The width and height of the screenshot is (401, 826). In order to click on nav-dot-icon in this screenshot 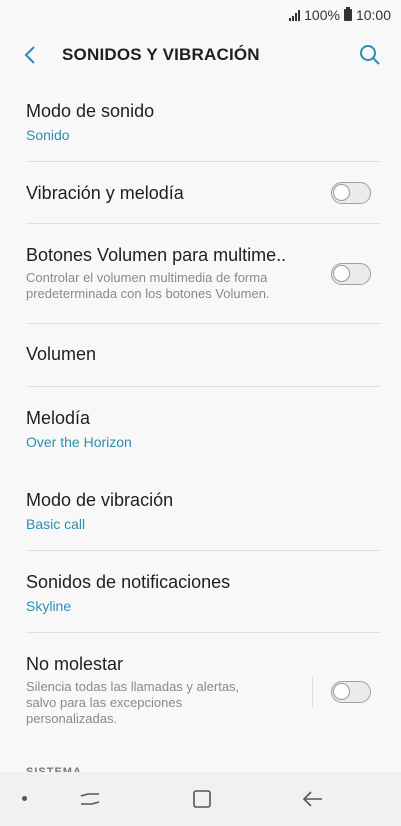, I will do `click(24, 798)`.